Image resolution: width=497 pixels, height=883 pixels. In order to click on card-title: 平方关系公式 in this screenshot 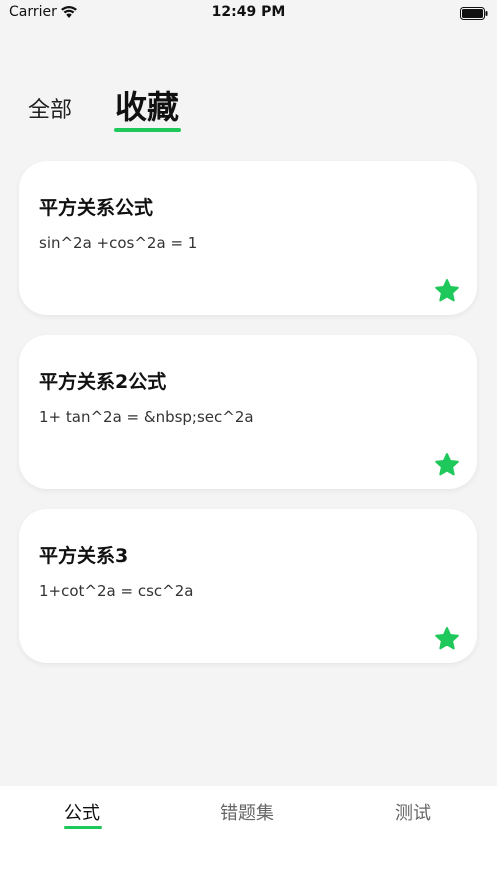, I will do `click(96, 208)`.